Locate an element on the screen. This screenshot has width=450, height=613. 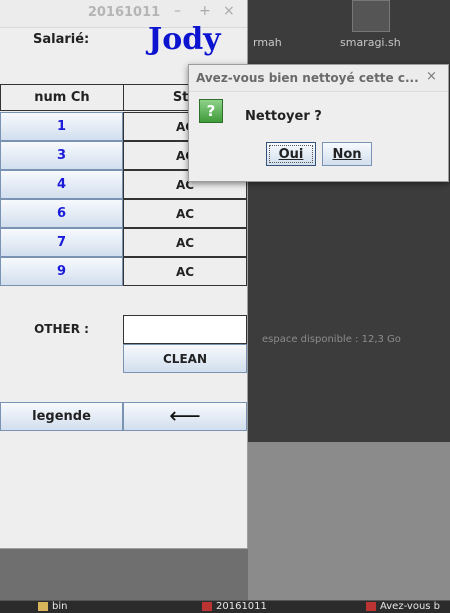
room-button: 7 is located at coordinates (61, 242).